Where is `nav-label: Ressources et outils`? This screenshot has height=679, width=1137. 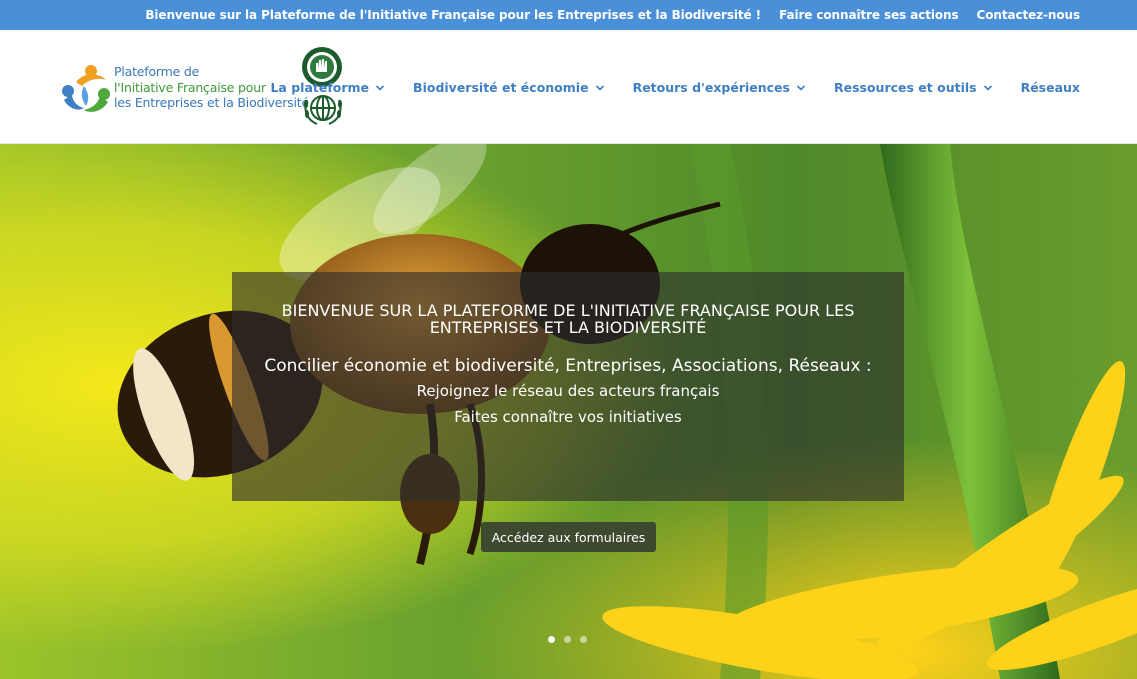 nav-label: Ressources et outils is located at coordinates (905, 87).